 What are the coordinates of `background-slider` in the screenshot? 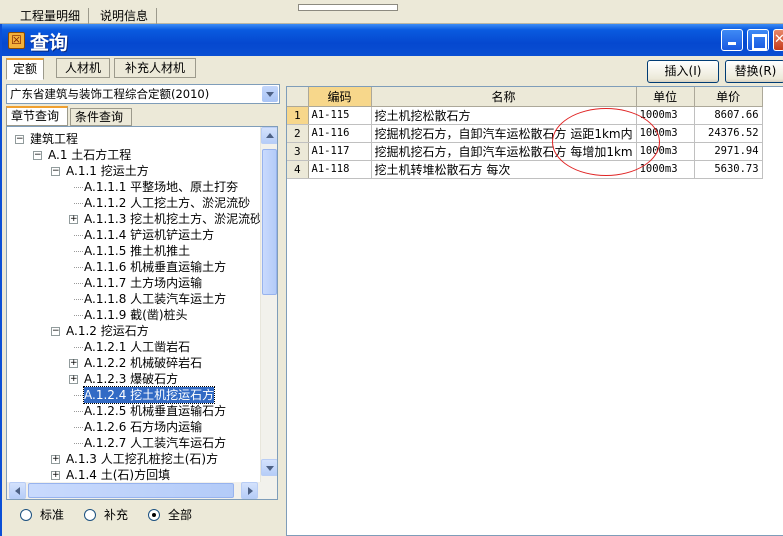 It's located at (348, 7).